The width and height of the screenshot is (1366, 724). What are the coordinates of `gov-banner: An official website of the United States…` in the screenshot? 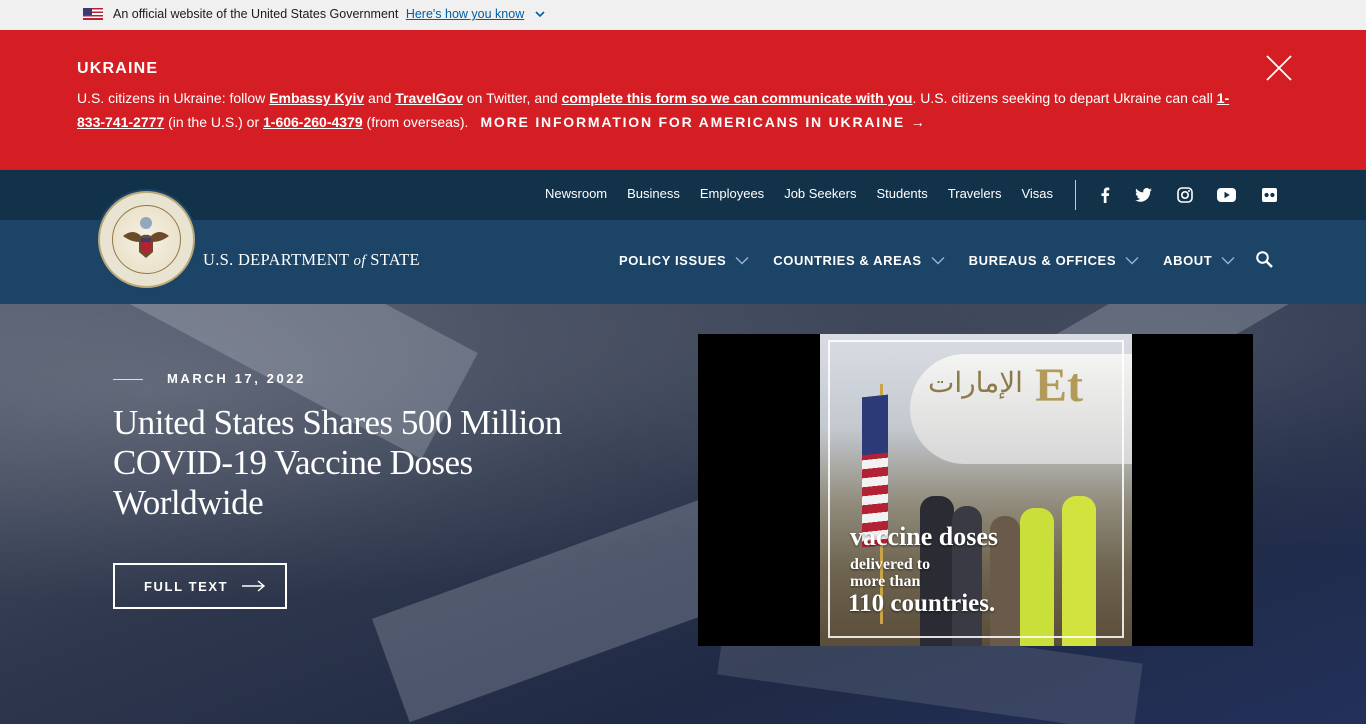 It's located at (683, 15).